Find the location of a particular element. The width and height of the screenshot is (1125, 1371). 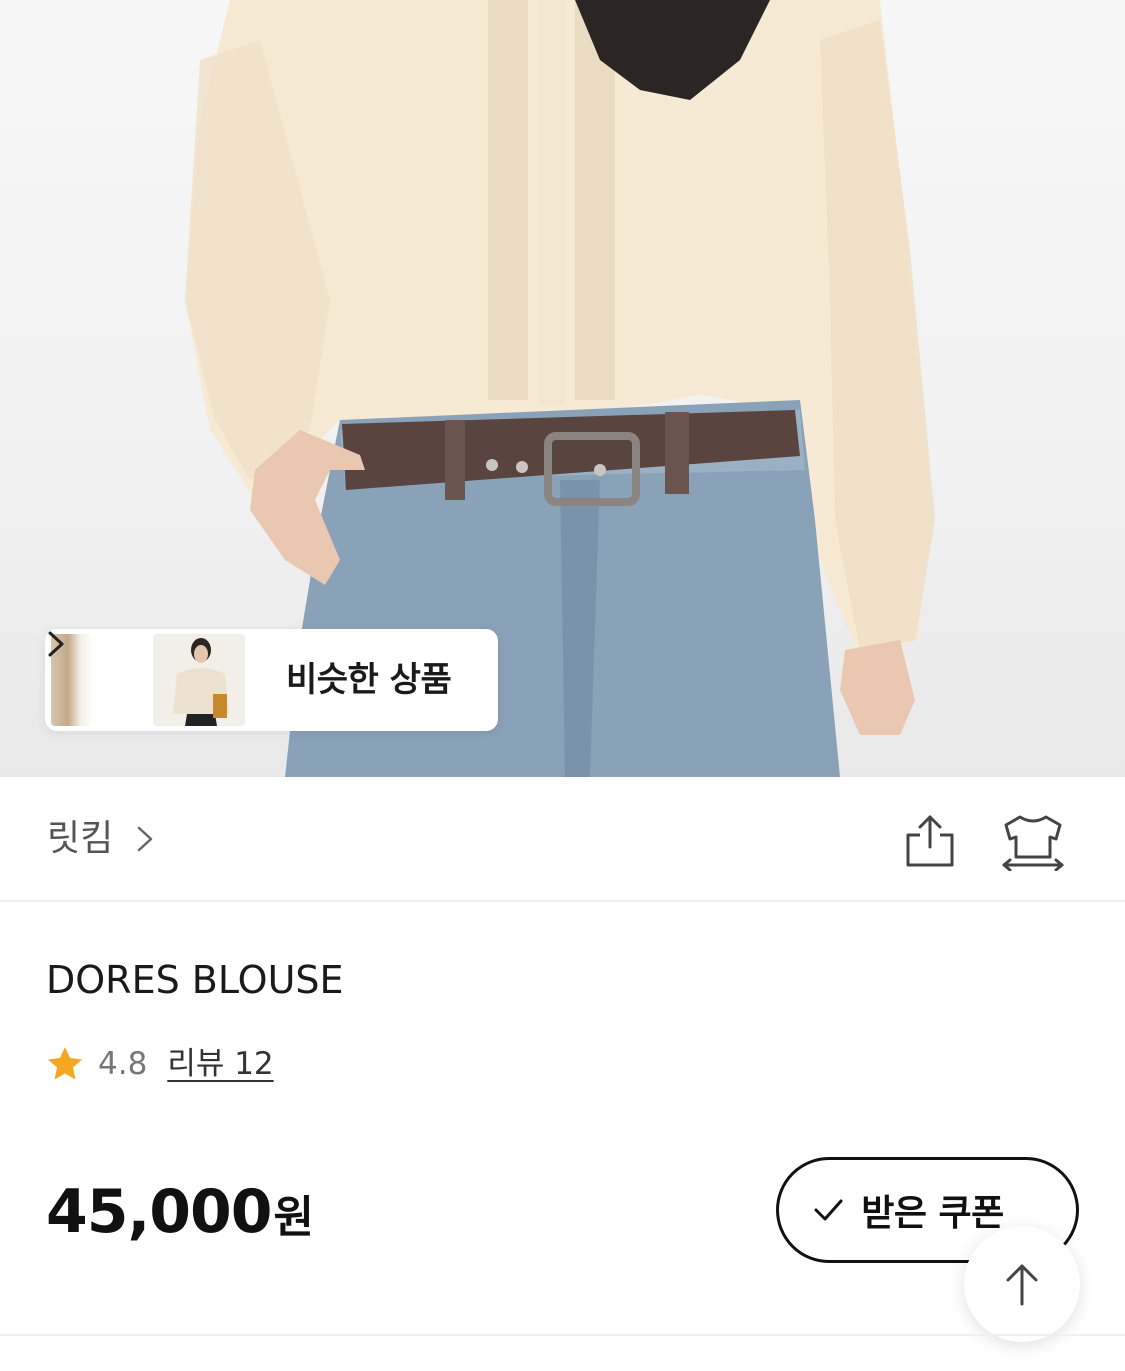

arrow-up-icon is located at coordinates (1022, 1285).